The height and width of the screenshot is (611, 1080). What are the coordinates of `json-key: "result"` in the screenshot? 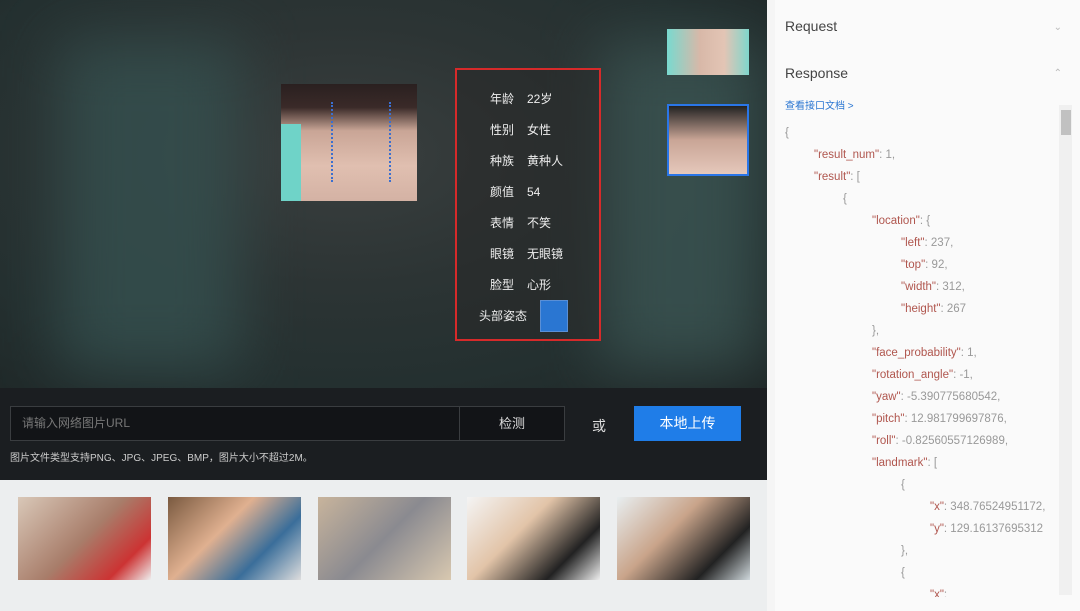 It's located at (832, 177).